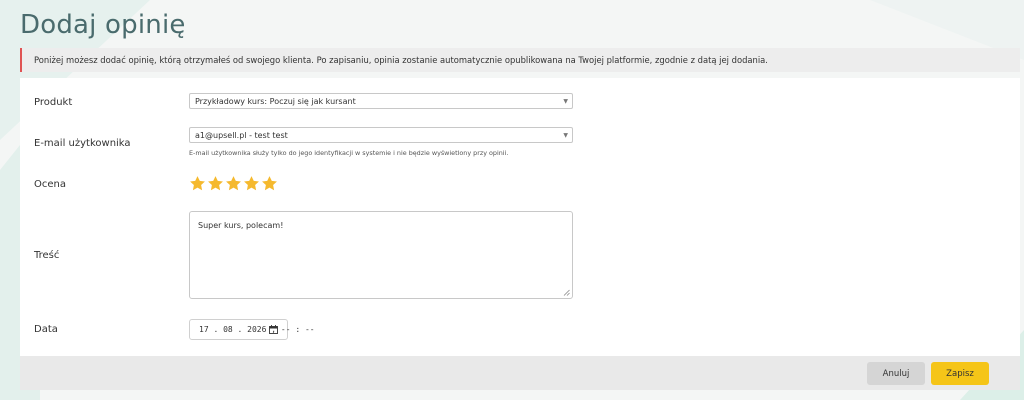 The image size is (1024, 400). What do you see at coordinates (241, 135) in the screenshot?
I see `email-select-value: a1@upsell.pl - test test` at bounding box center [241, 135].